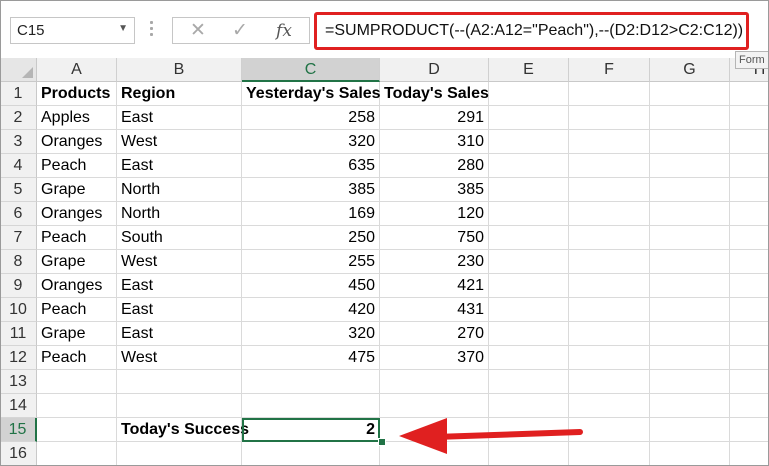  Describe the element at coordinates (749, 286) in the screenshot. I see `cell-h9` at that location.